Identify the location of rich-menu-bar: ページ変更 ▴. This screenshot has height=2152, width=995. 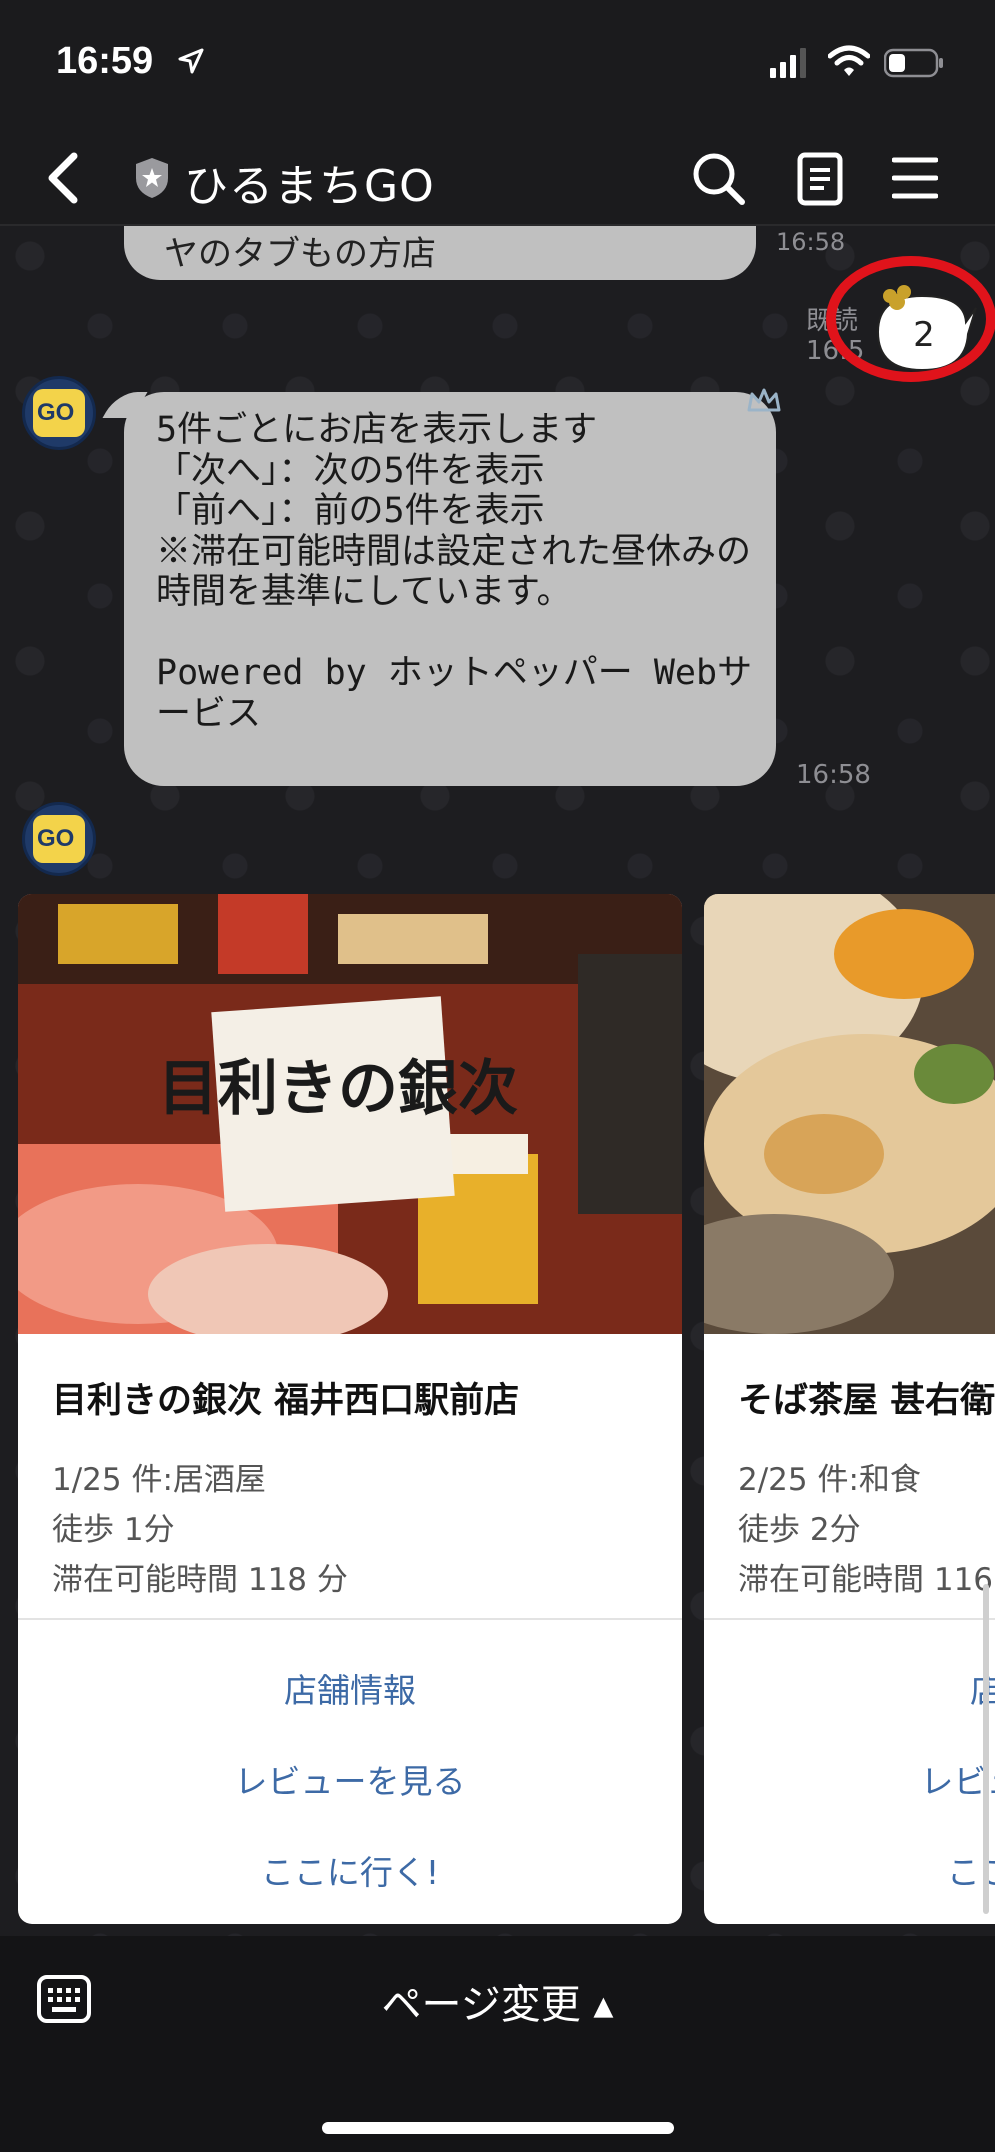
(497, 2044).